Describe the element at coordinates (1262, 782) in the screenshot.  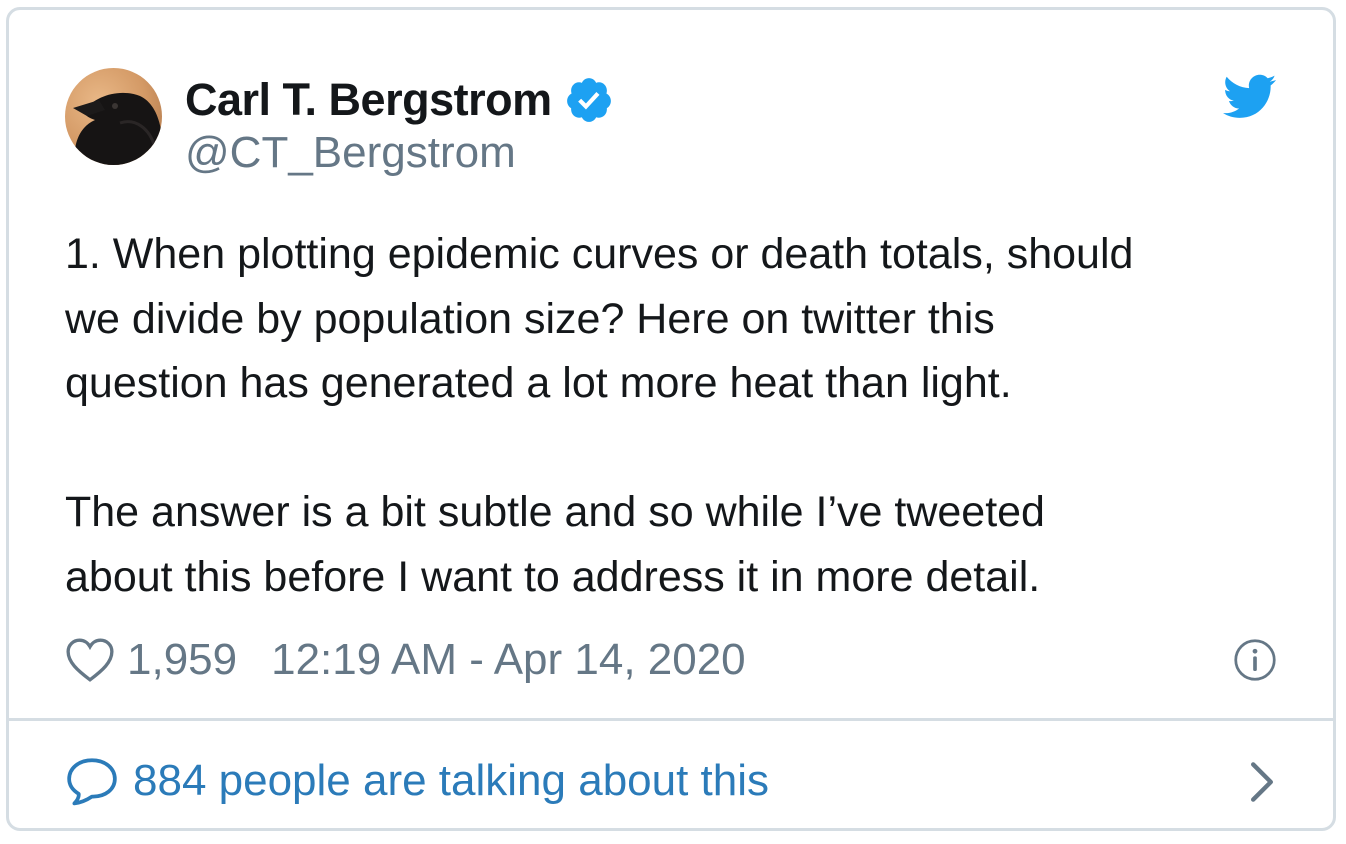
I see `chevron-right-icon` at that location.